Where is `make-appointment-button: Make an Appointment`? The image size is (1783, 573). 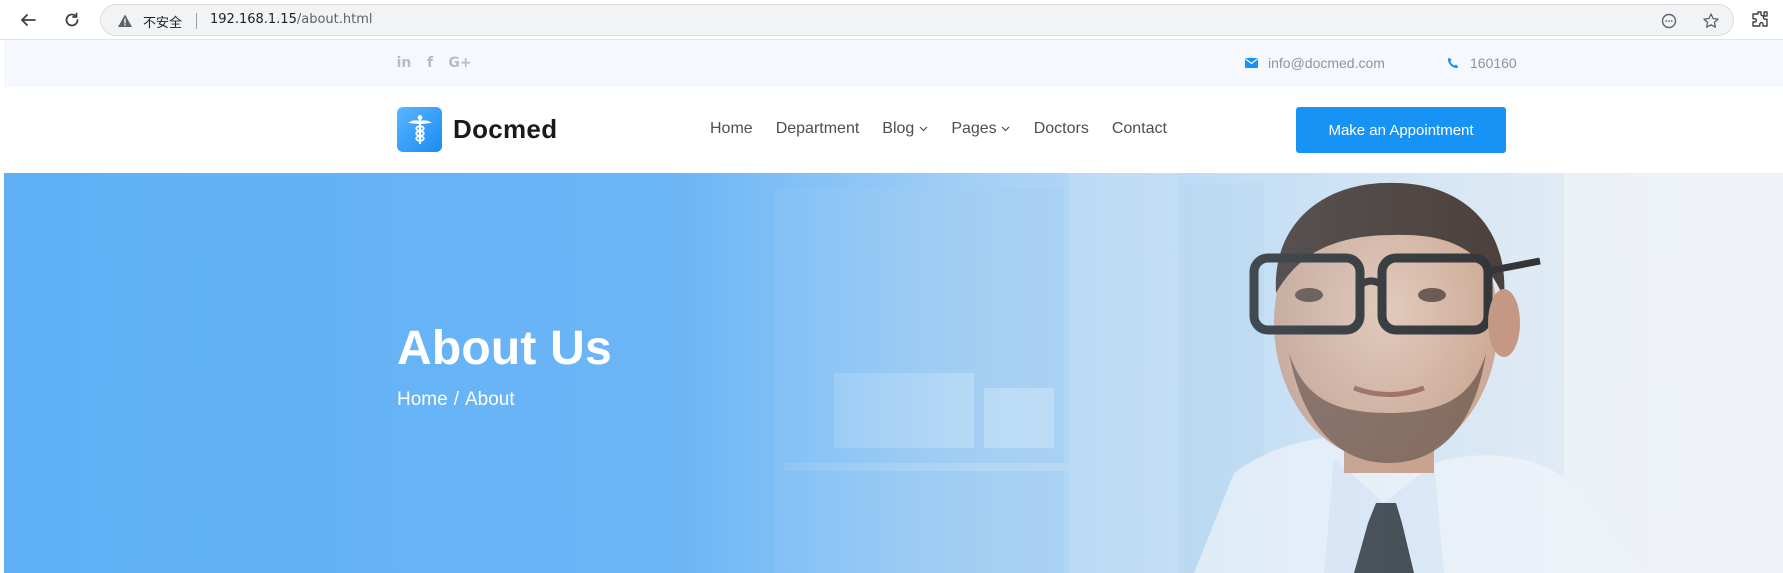 make-appointment-button: Make an Appointment is located at coordinates (1401, 130).